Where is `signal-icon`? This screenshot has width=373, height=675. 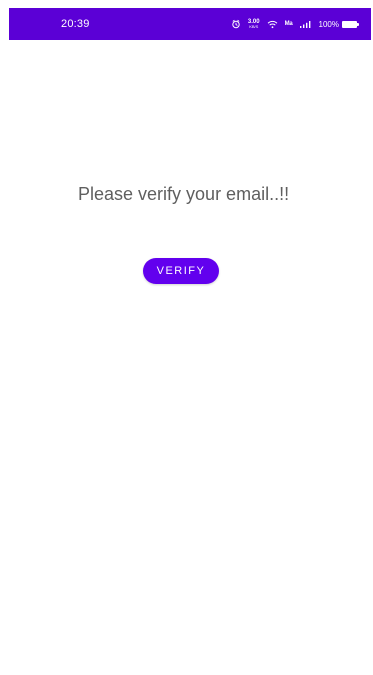
signal-icon is located at coordinates (305, 24).